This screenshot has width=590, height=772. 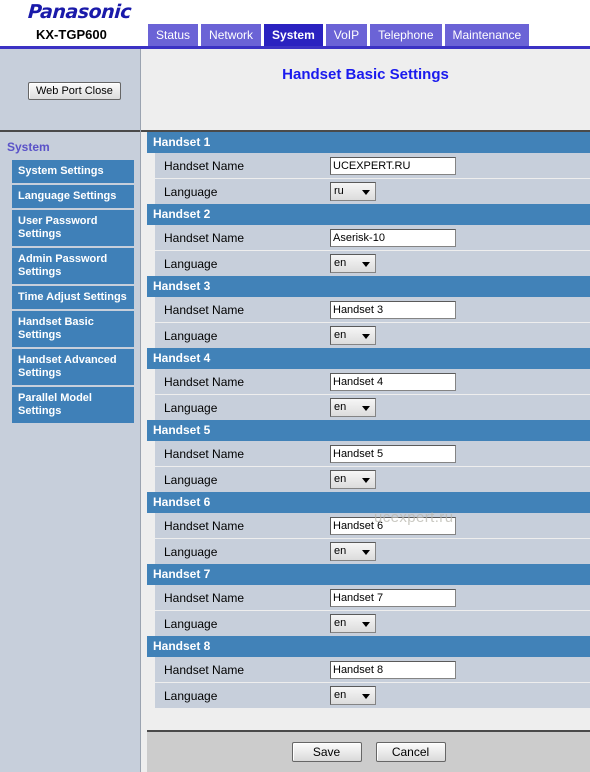 I want to click on handset-section-header: Handset 2, so click(x=365, y=214).